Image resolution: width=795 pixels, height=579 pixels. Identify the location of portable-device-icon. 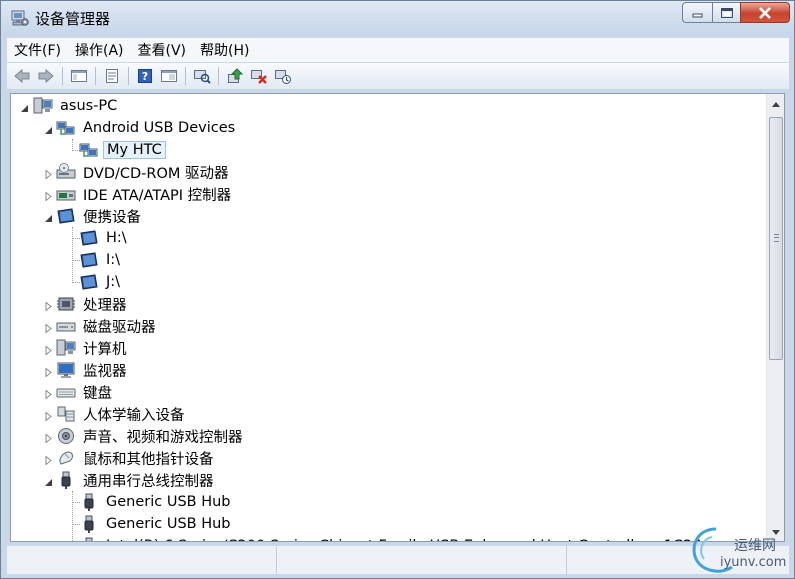
(89, 260).